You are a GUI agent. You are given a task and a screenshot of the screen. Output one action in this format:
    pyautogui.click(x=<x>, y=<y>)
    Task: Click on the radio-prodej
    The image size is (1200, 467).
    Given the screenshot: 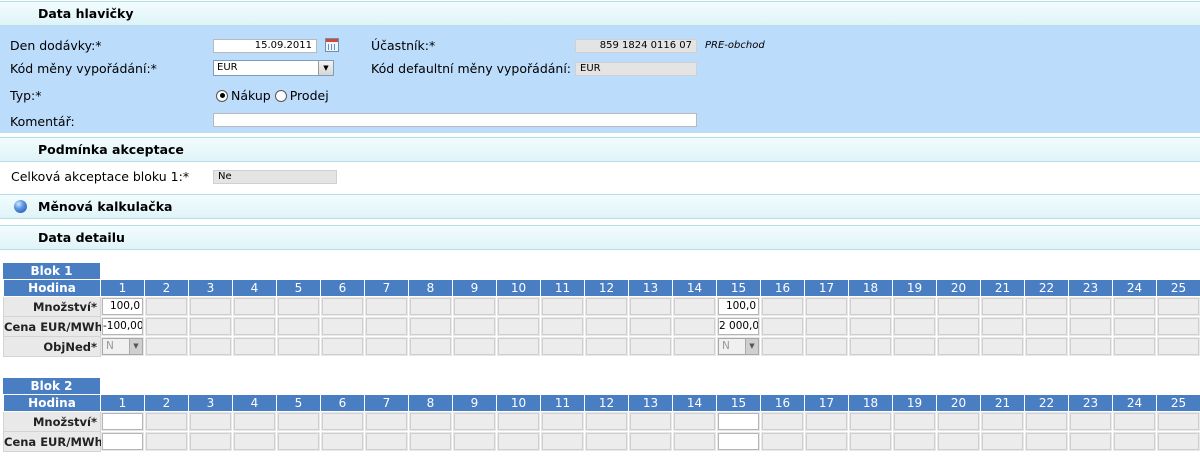 What is the action you would take?
    pyautogui.click(x=280, y=95)
    